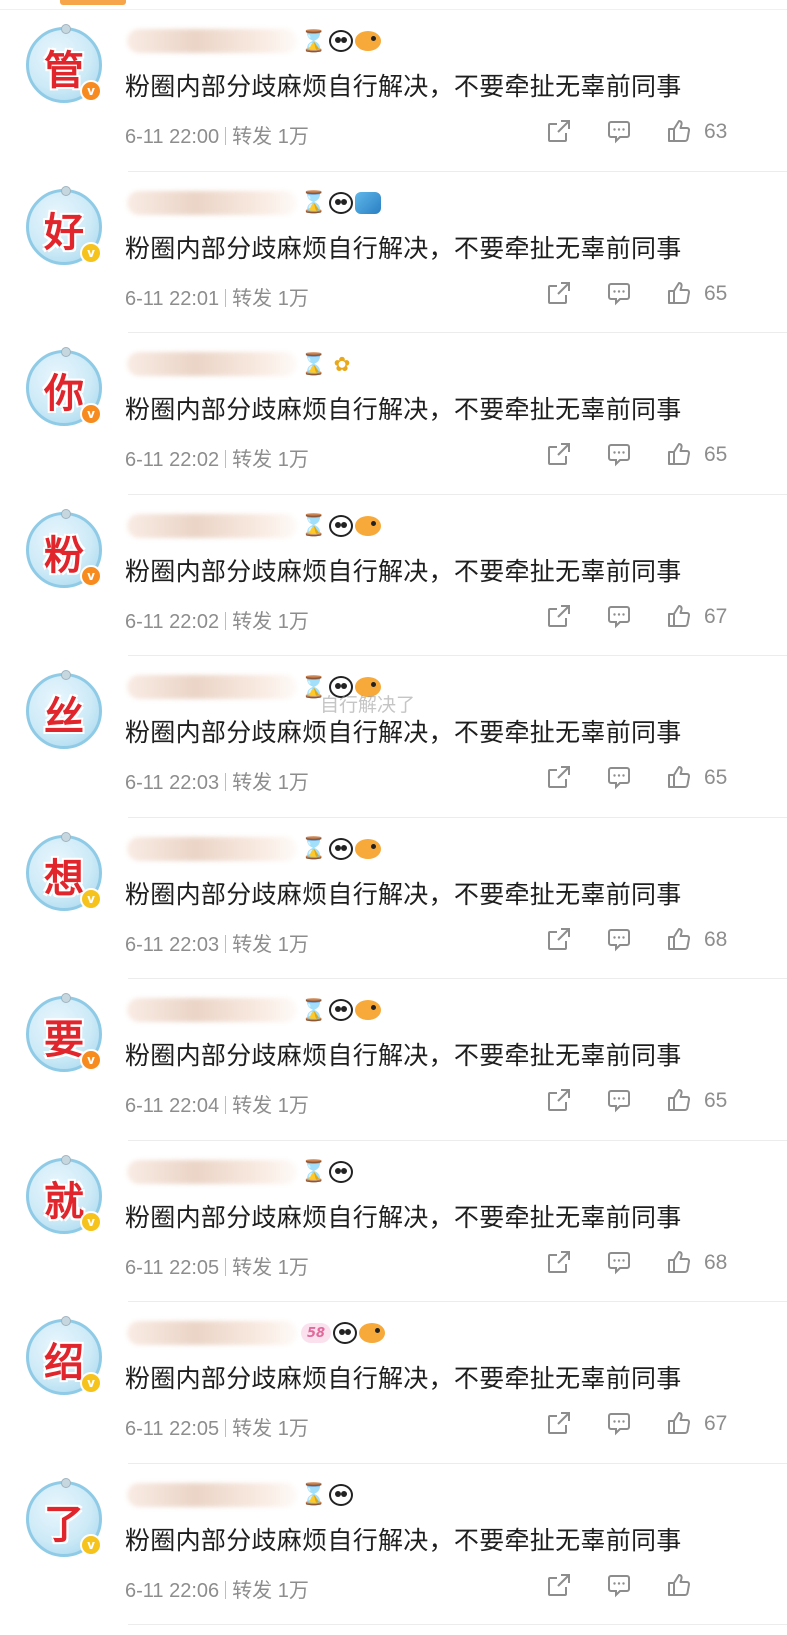 The image size is (787, 1635). What do you see at coordinates (93, 2) in the screenshot?
I see `top-indicator` at bounding box center [93, 2].